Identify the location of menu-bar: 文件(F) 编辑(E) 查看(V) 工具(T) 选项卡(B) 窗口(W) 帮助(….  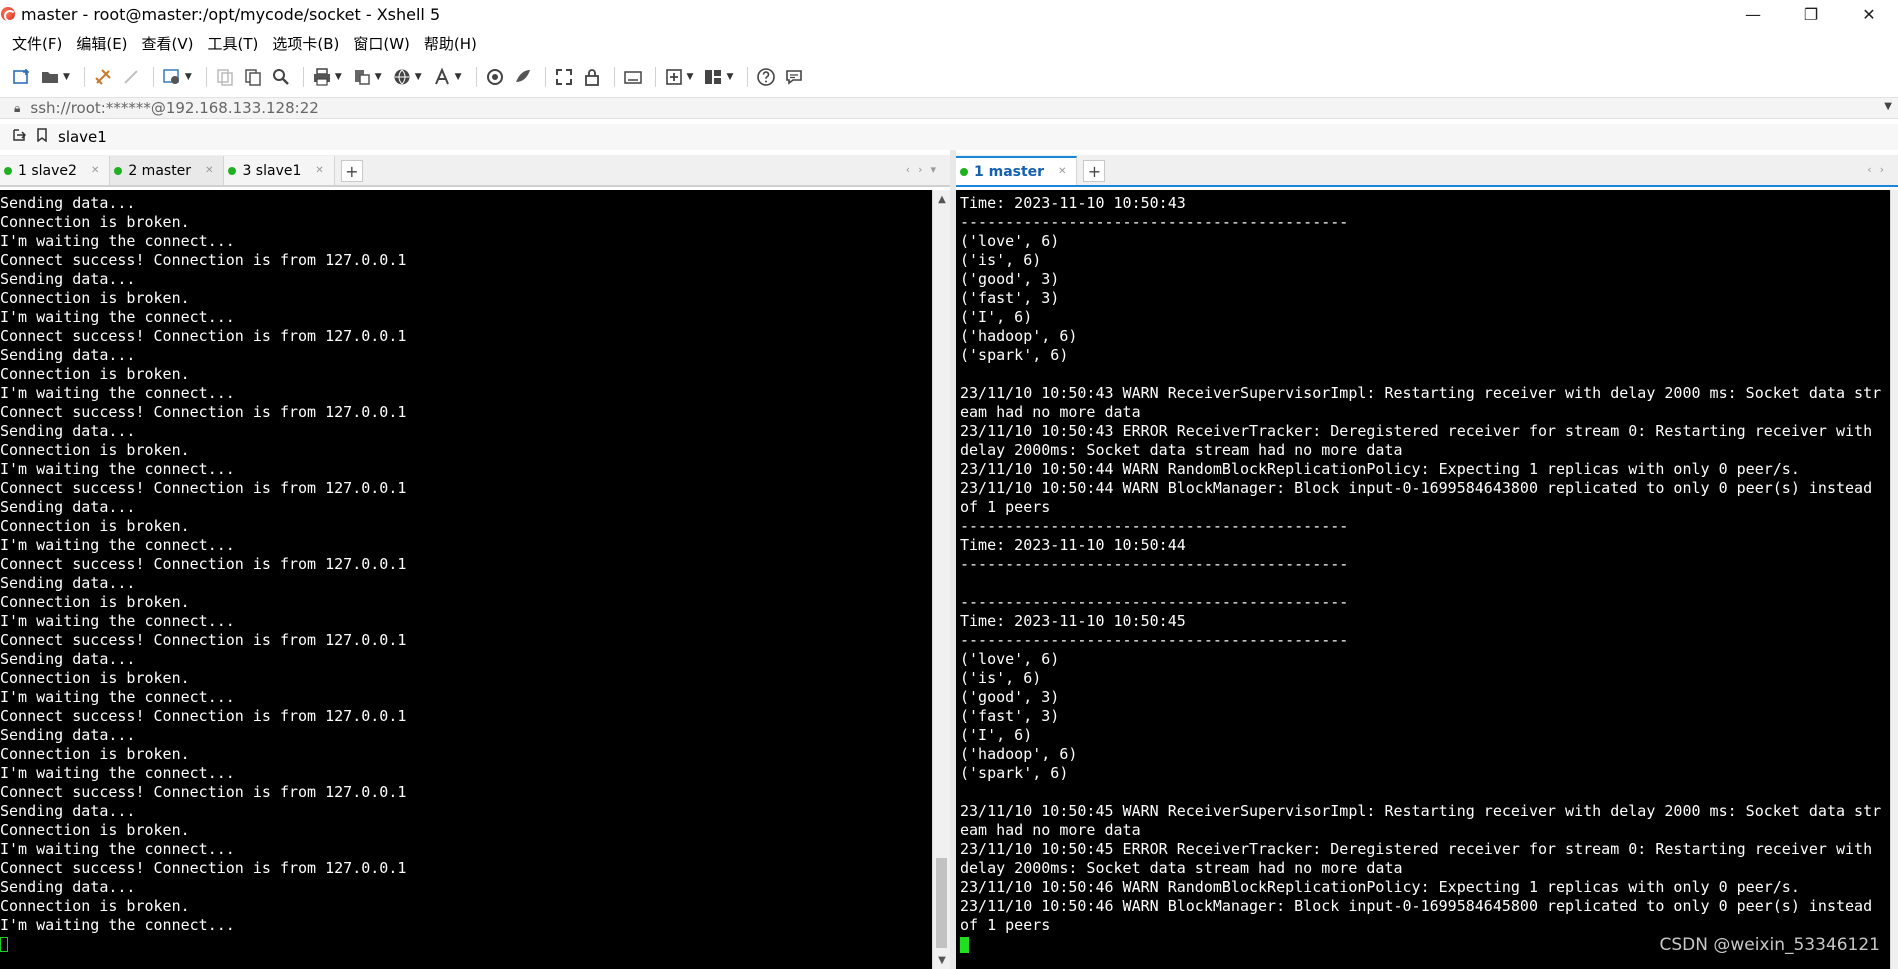
(949, 43).